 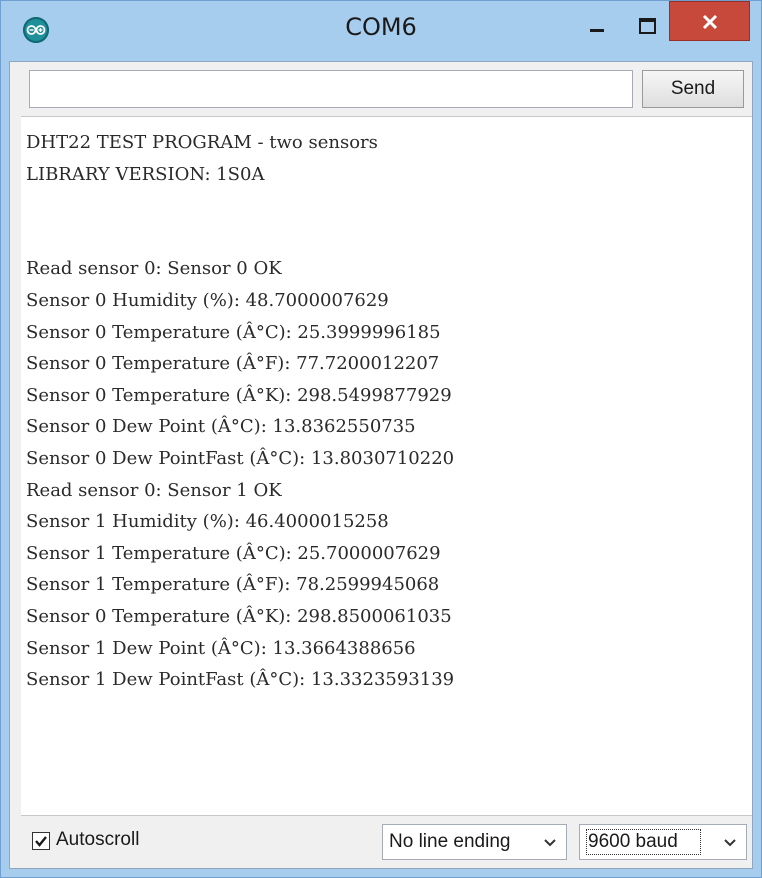 I want to click on line-ending-select: No line ending, so click(x=474, y=842).